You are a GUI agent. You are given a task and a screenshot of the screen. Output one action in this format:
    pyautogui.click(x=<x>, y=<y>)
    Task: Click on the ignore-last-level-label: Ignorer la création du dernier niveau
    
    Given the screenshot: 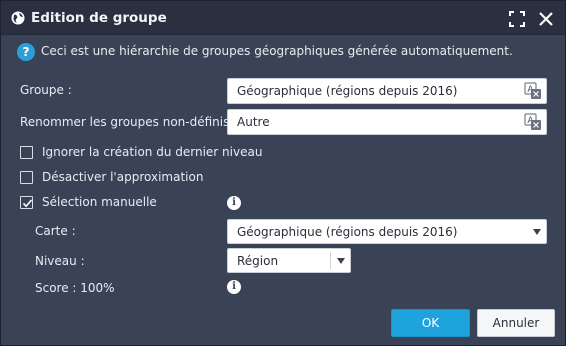 What is the action you would take?
    pyautogui.click(x=152, y=152)
    